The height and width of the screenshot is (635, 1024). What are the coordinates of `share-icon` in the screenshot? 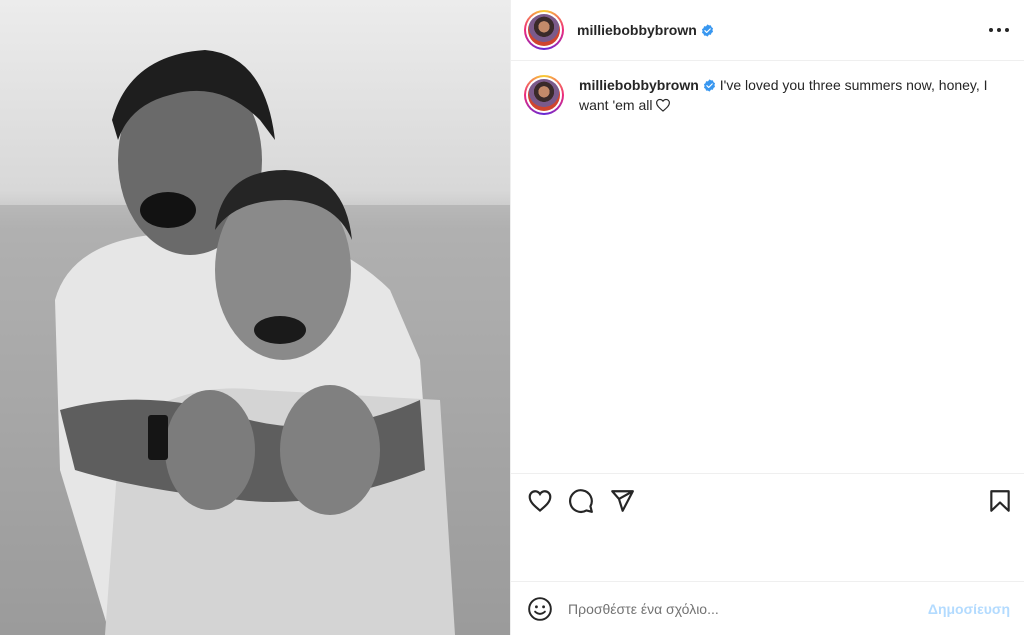 It's located at (622, 501).